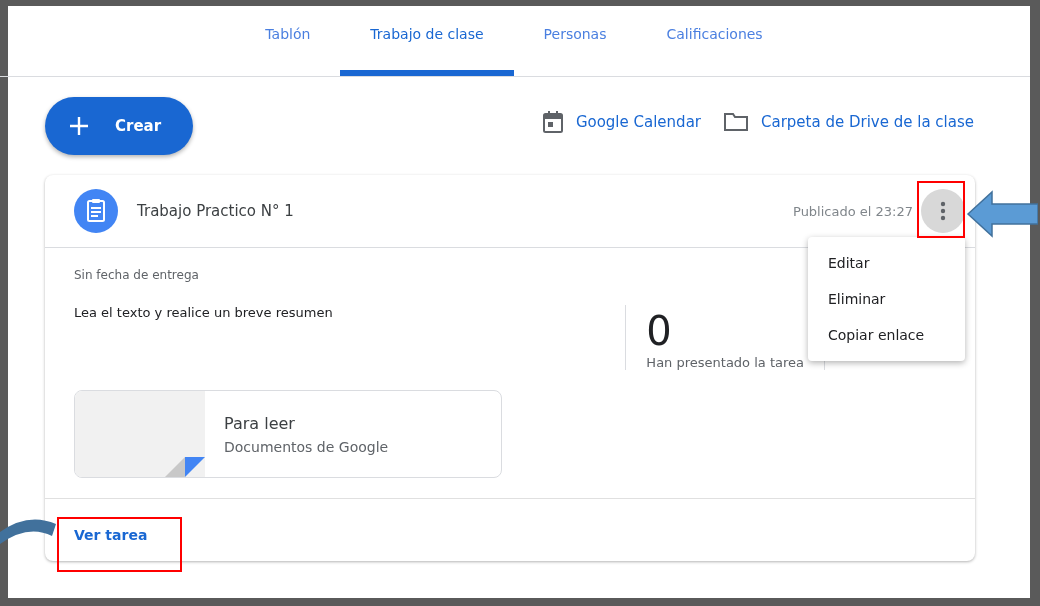 The width and height of the screenshot is (1040, 606). Describe the element at coordinates (111, 535) in the screenshot. I see `view-assignment-link: Ver tarea` at that location.